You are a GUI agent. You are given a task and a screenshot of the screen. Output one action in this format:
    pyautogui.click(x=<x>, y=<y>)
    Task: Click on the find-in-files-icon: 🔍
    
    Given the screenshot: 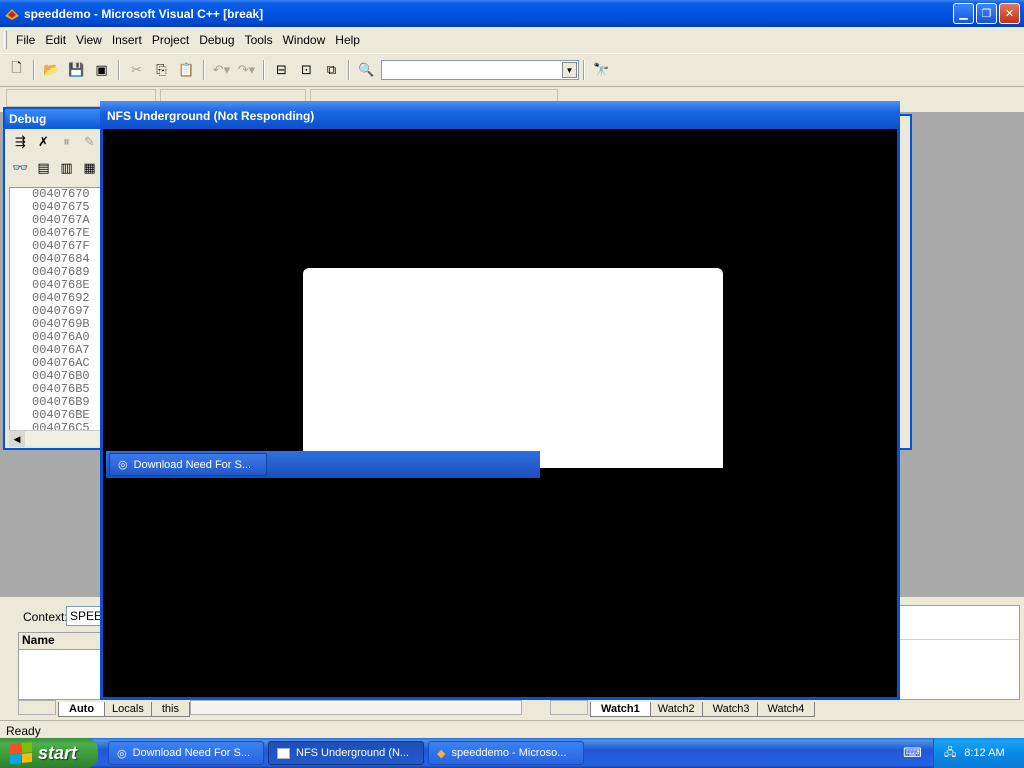 What is the action you would take?
    pyautogui.click(x=366, y=69)
    